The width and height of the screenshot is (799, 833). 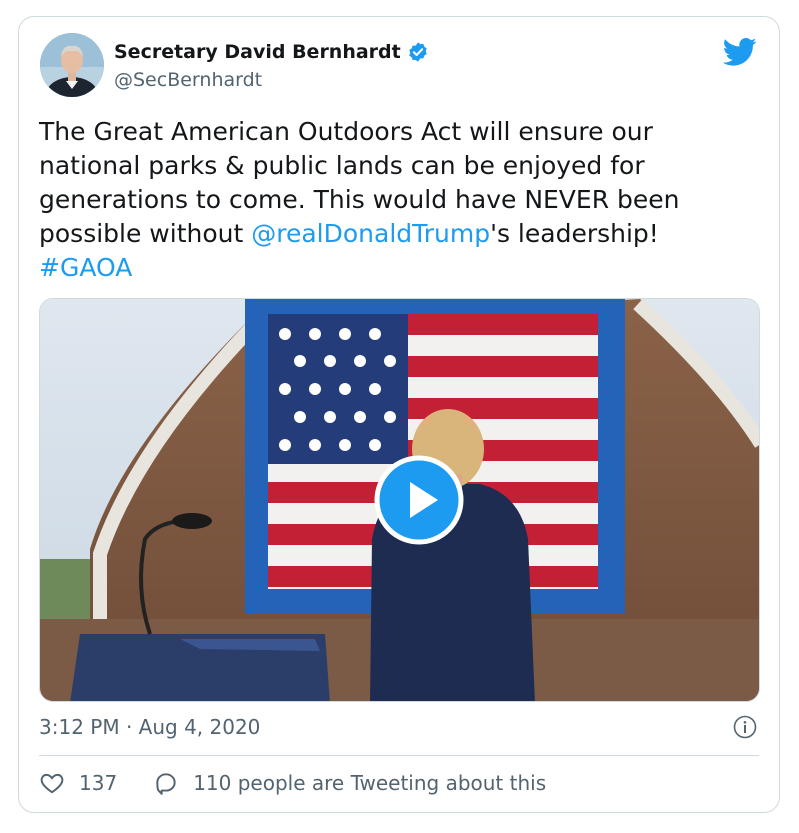 I want to click on speech-bubble-icon, so click(x=166, y=784).